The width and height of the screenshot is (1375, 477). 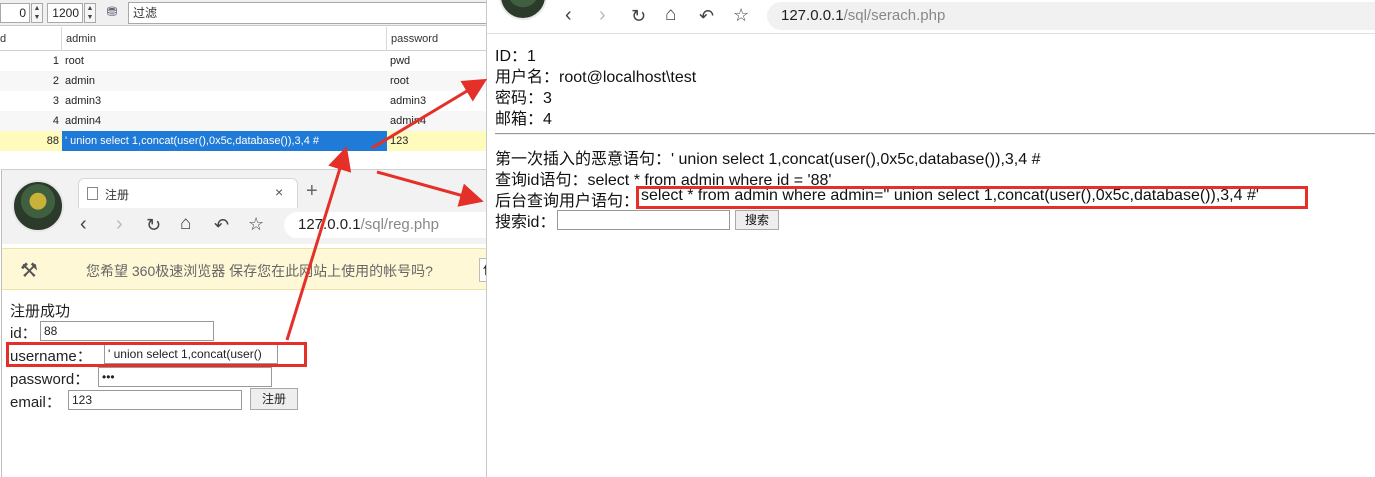 What do you see at coordinates (224, 121) in the screenshot?
I see `cell-admin: admin4` at bounding box center [224, 121].